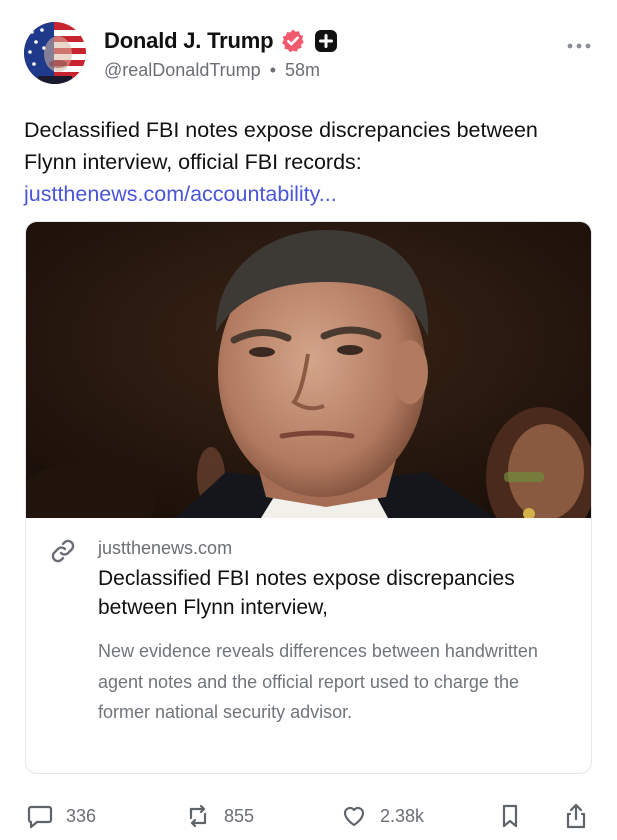 This screenshot has width=617, height=840. I want to click on author-name-row: Donald J. Trump, so click(221, 41).